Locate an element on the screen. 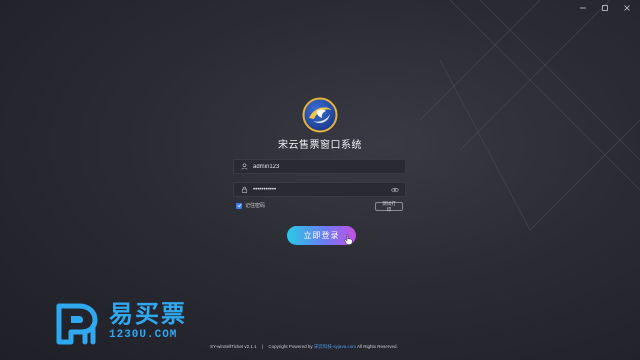  footer-rights: All Rights Reserved. is located at coordinates (377, 346).